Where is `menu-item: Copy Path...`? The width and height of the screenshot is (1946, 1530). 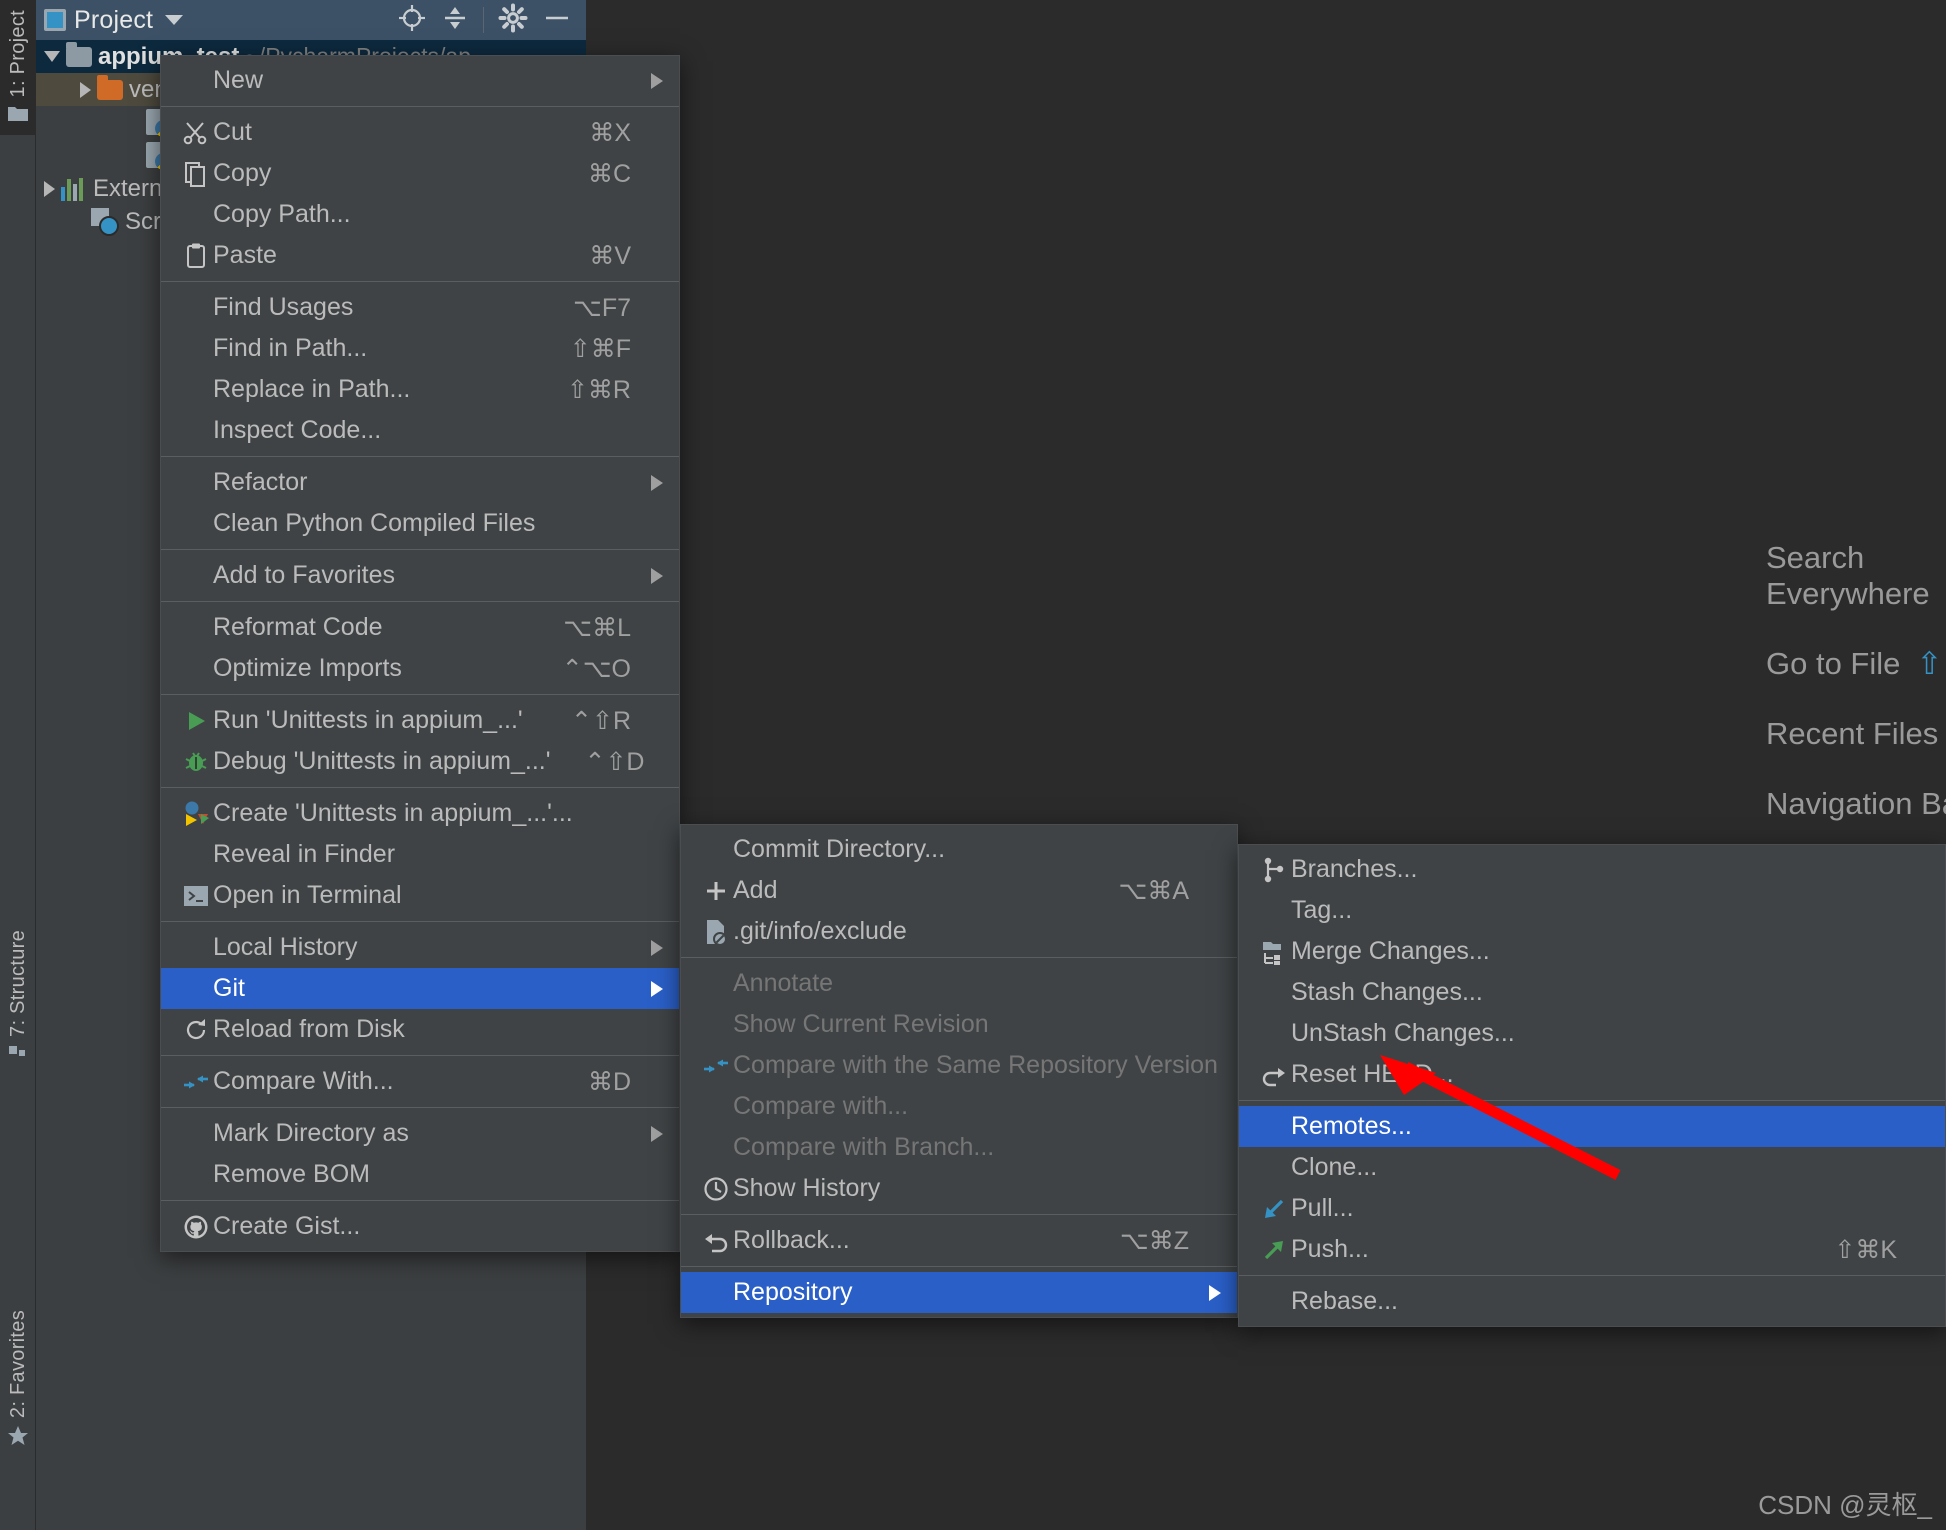 menu-item: Copy Path... is located at coordinates (420, 214).